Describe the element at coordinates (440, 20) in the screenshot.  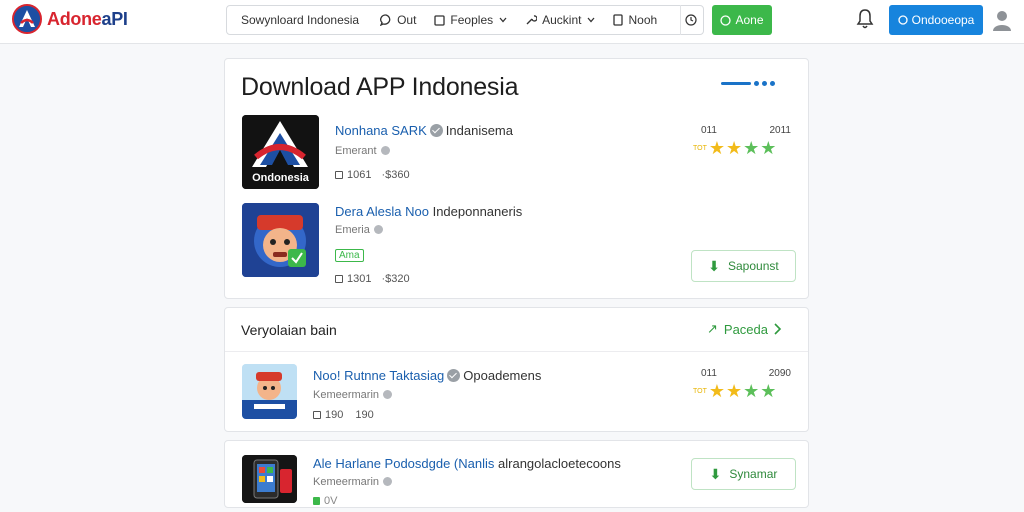
I see `square-icon` at that location.